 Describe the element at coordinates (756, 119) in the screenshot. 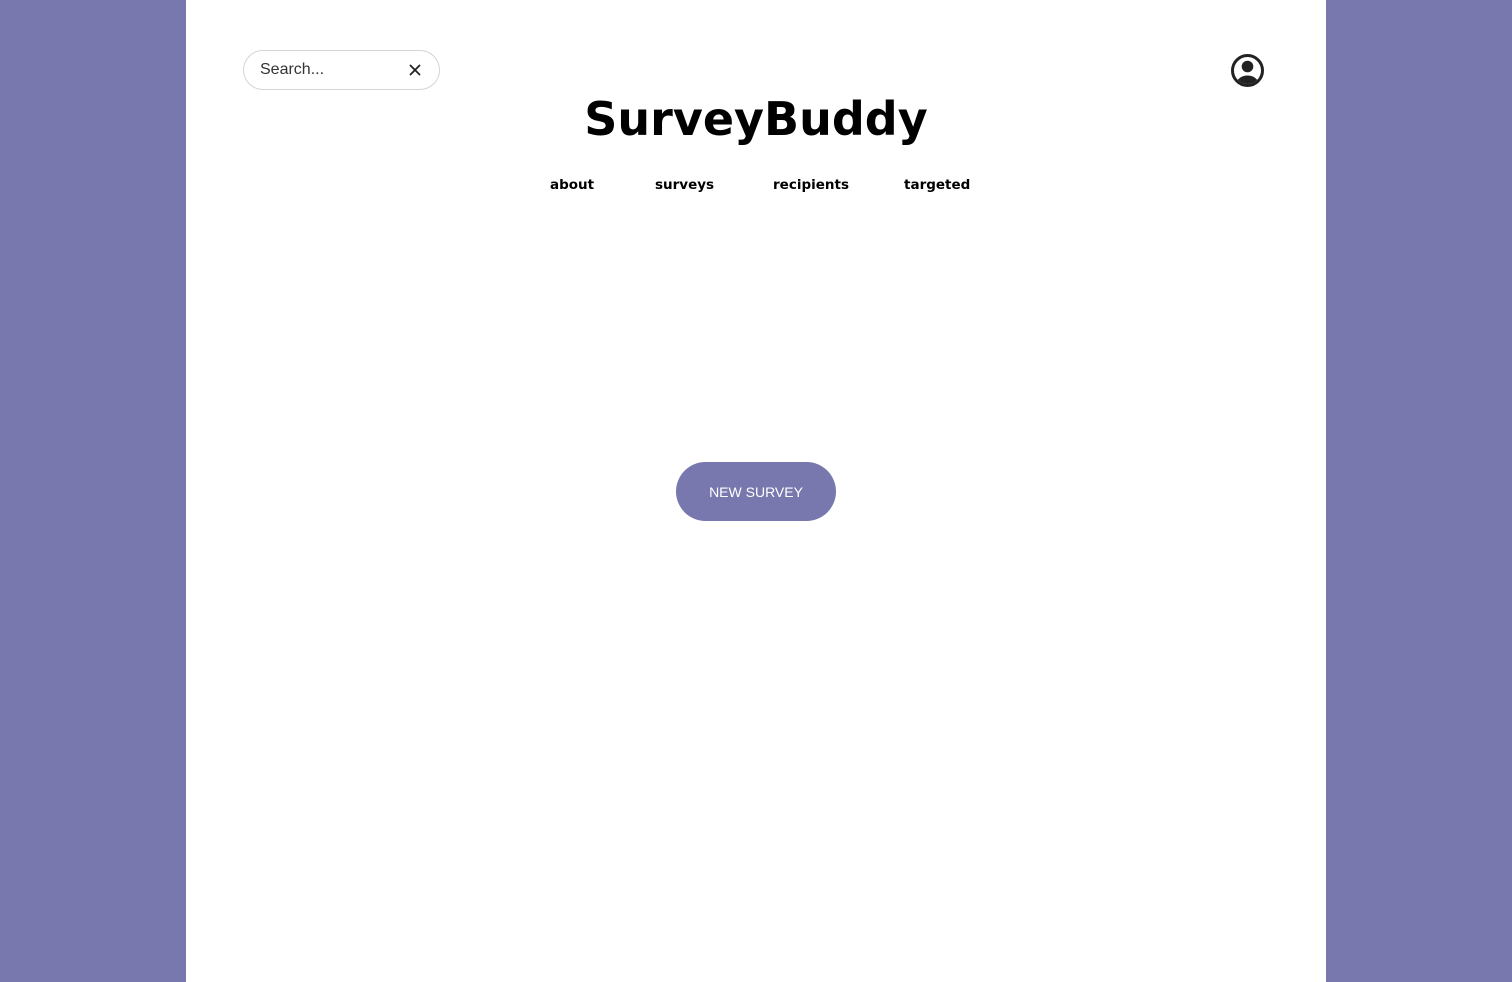

I see `app-title: SurveyBuddy` at that location.